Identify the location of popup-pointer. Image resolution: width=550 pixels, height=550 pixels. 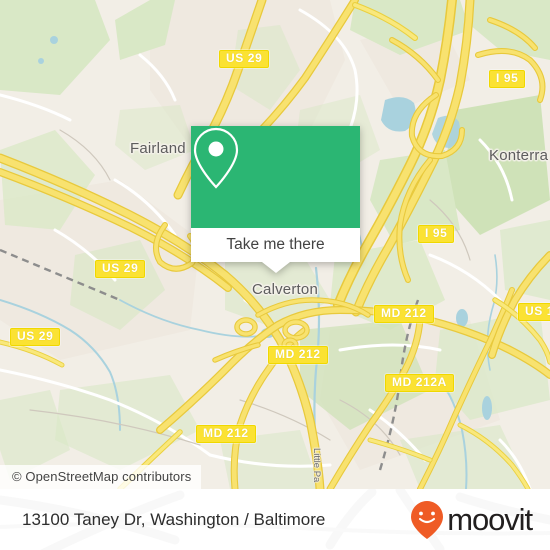
(275, 267).